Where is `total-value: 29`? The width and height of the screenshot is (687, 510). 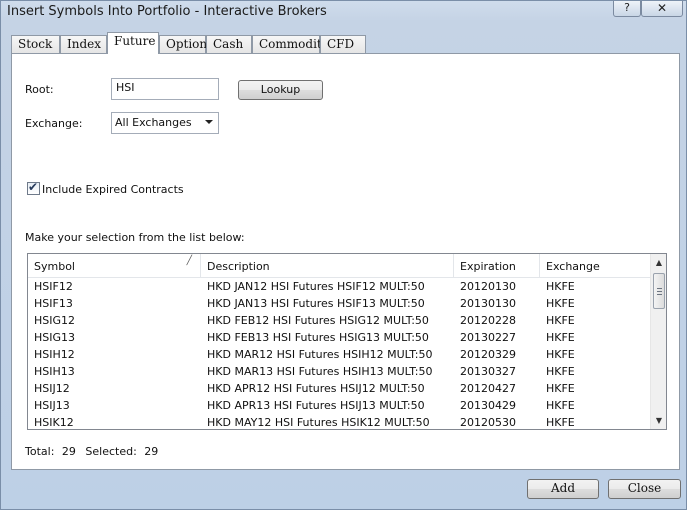
total-value: 29 is located at coordinates (68, 451).